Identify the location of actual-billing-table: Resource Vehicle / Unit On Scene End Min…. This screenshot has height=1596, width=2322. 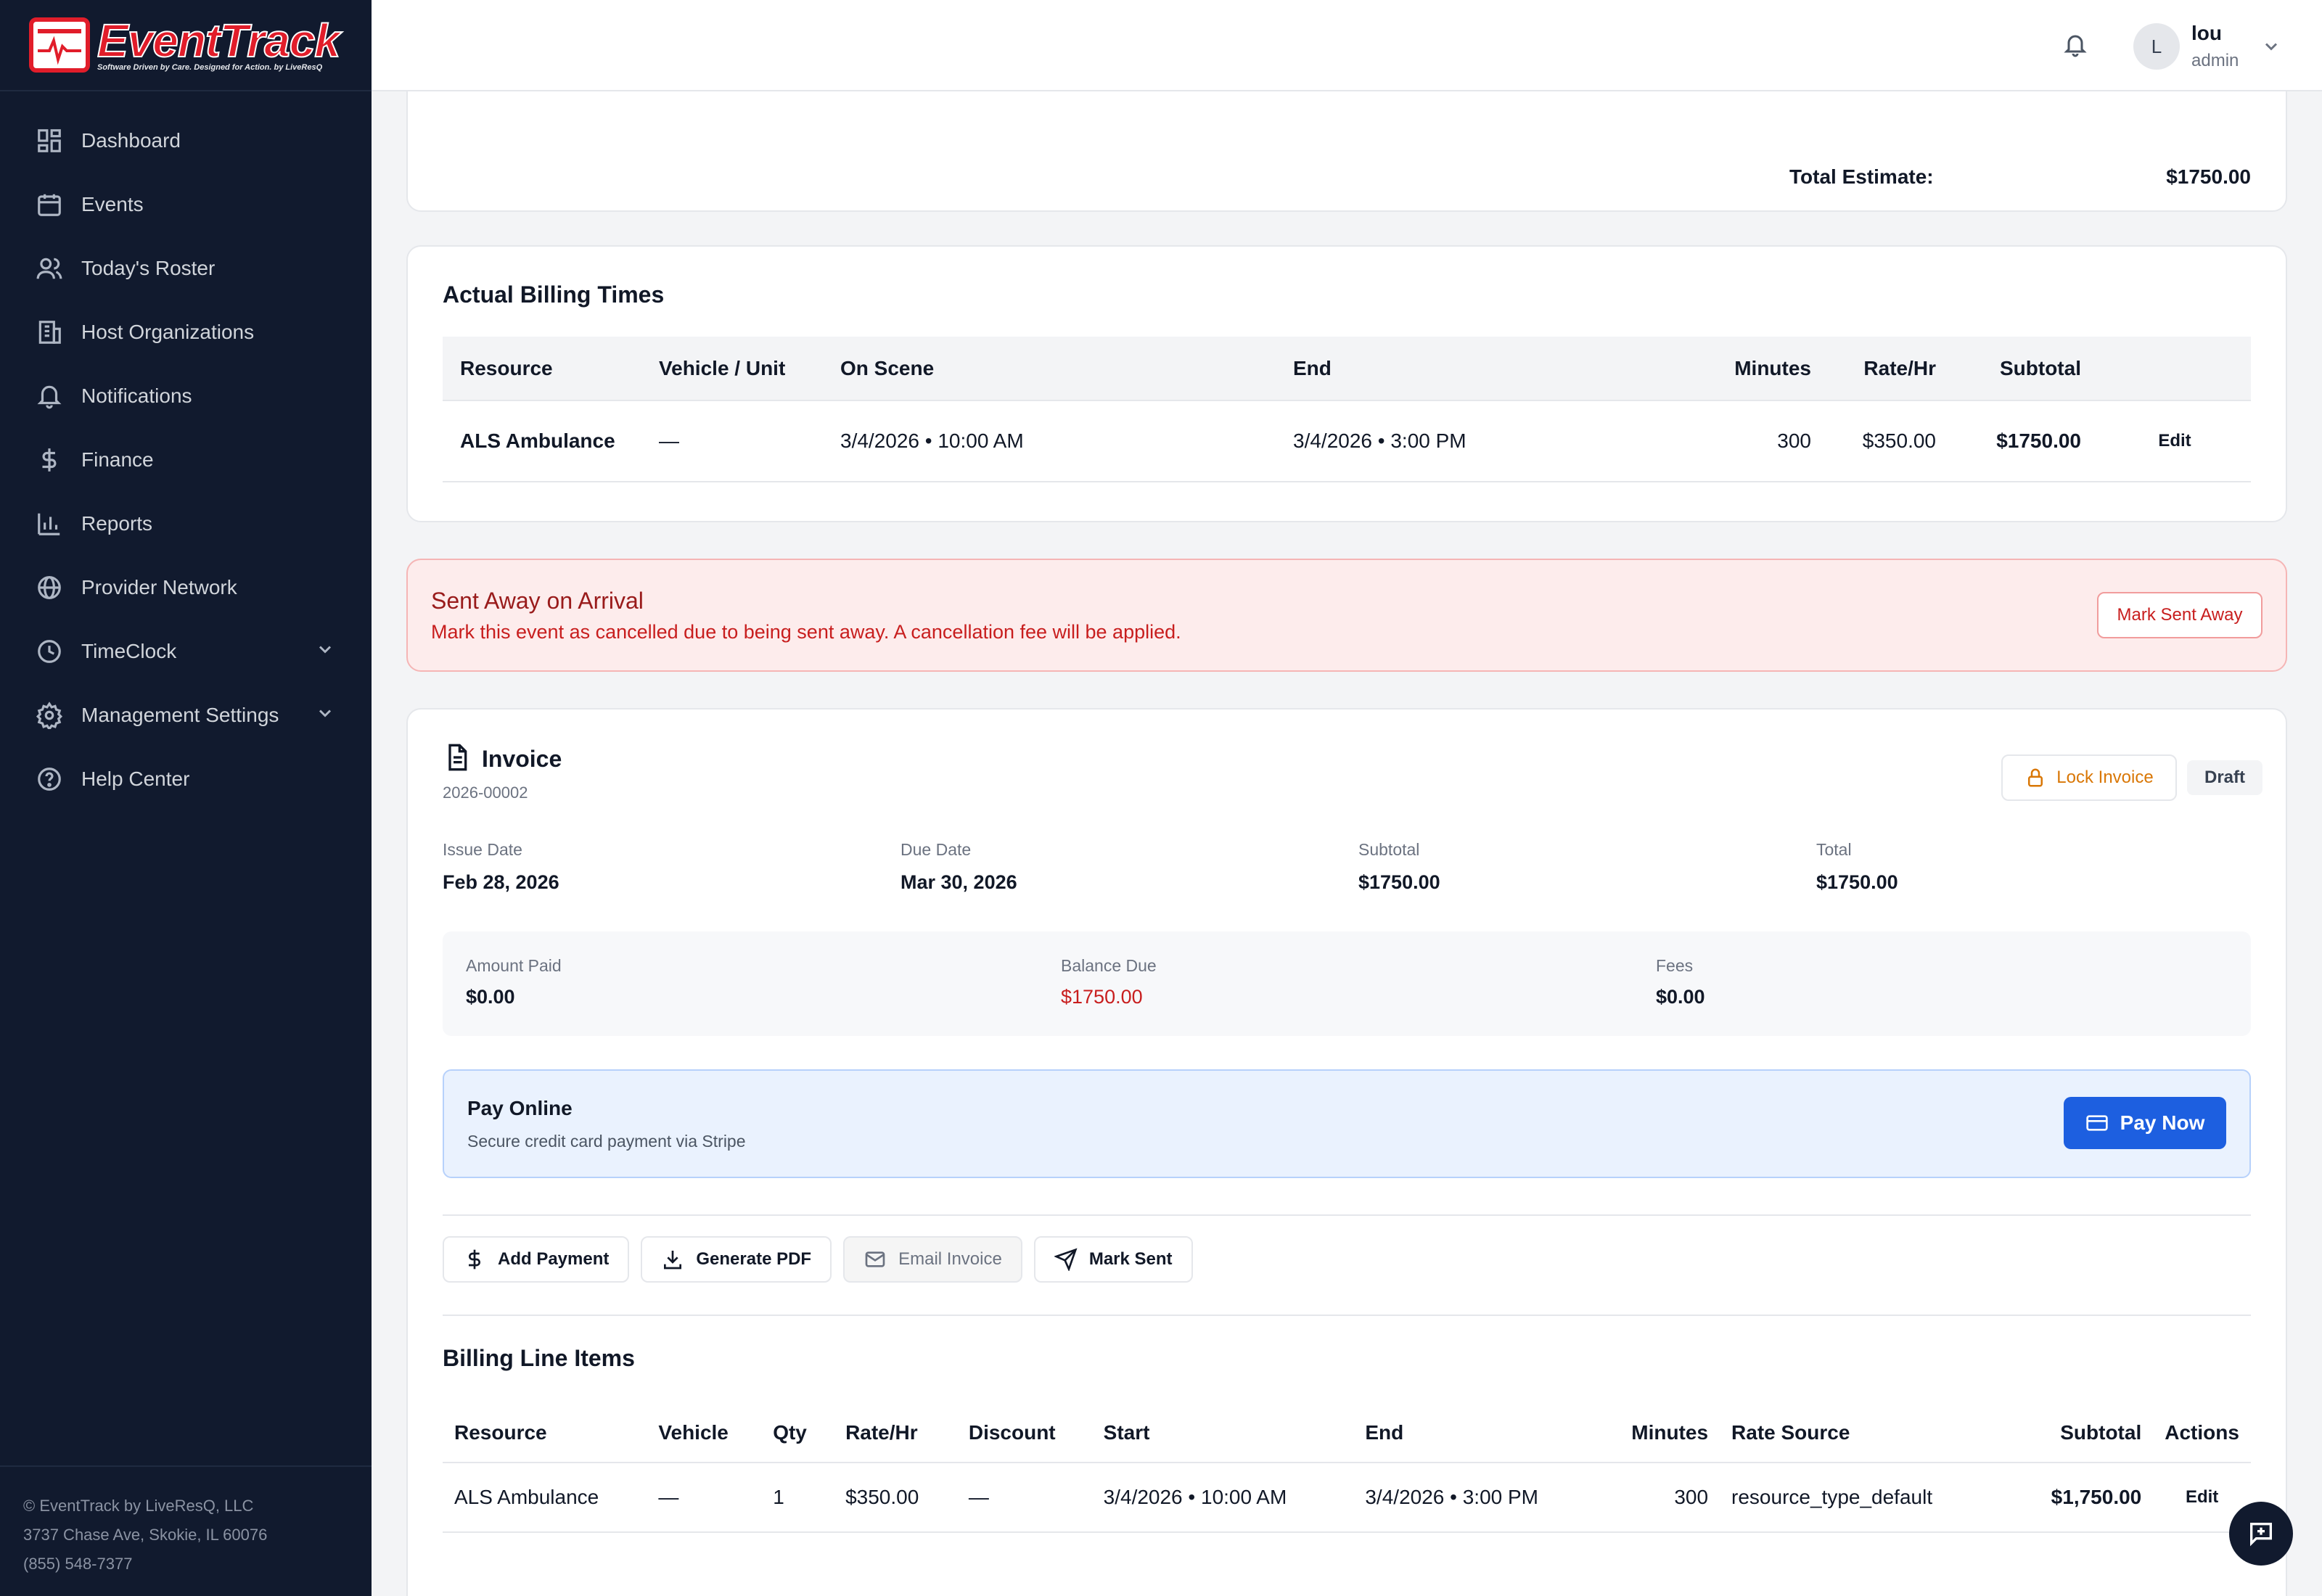
(1347, 410).